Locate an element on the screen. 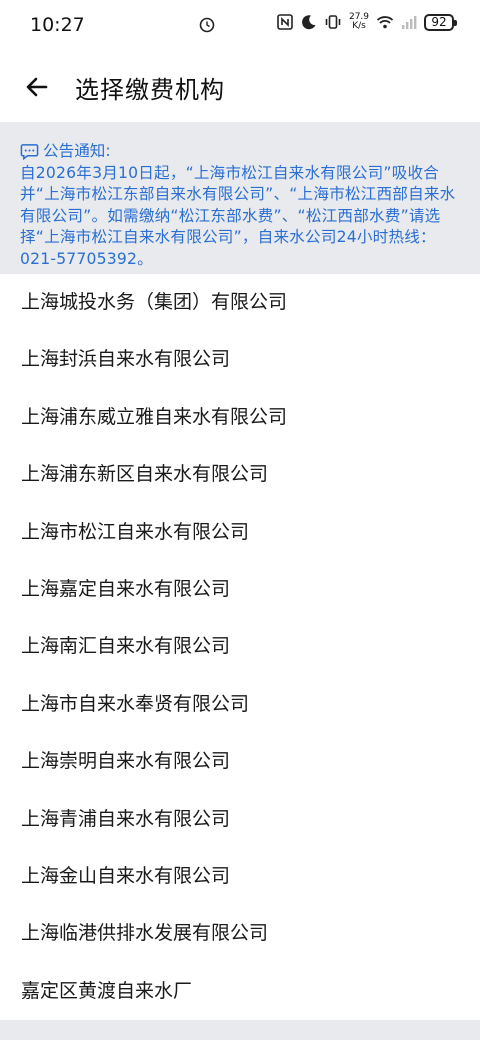  moon-icon is located at coordinates (309, 22).